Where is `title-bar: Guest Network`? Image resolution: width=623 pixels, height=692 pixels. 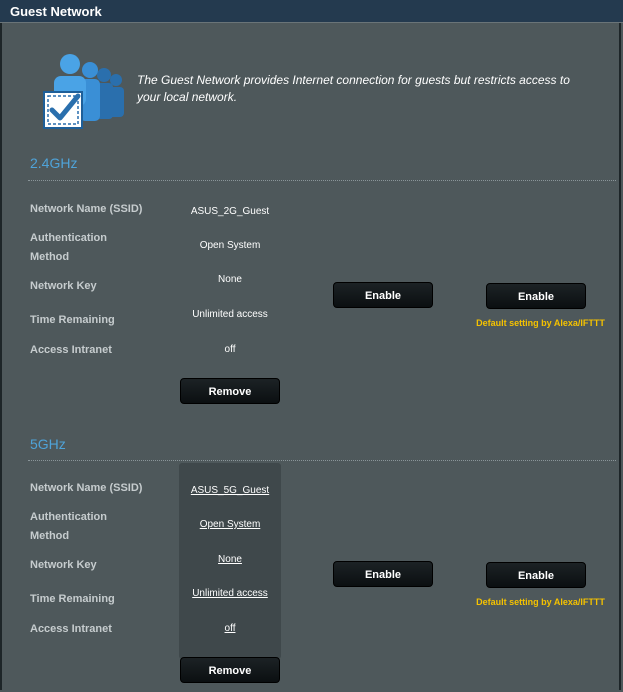
title-bar: Guest Network is located at coordinates (311, 11).